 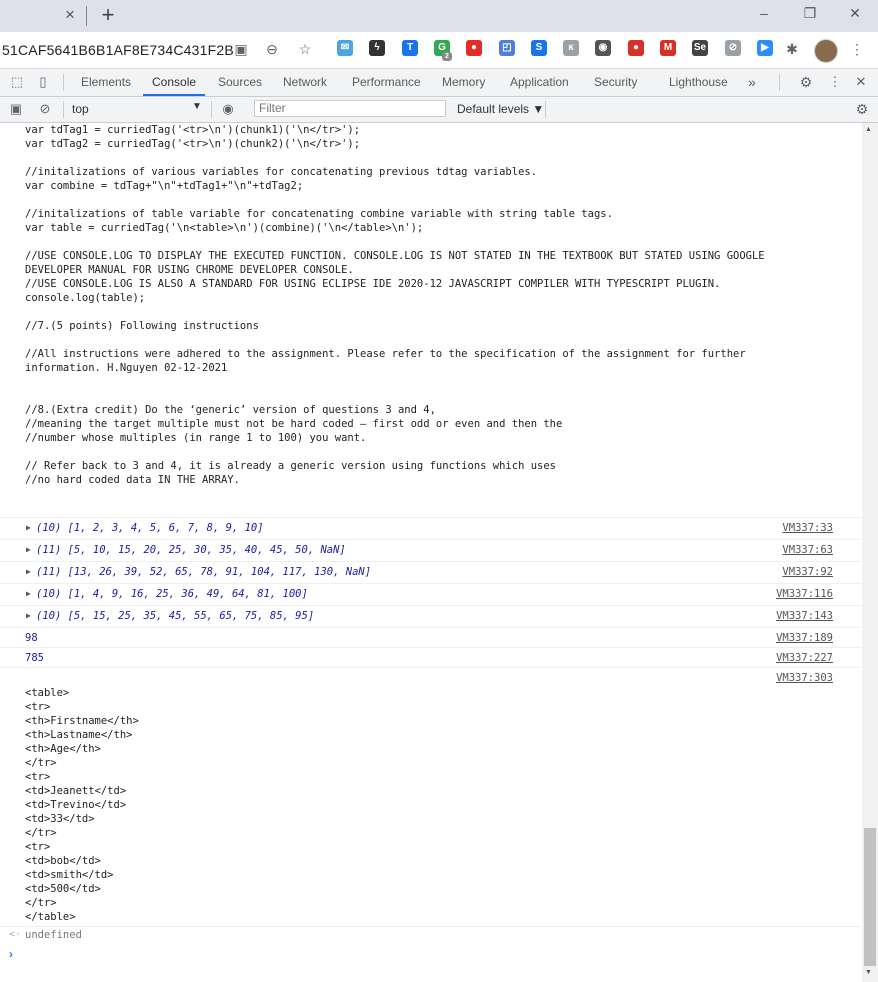 I want to click on inspect-element-icon: ⬚, so click(x=17, y=82).